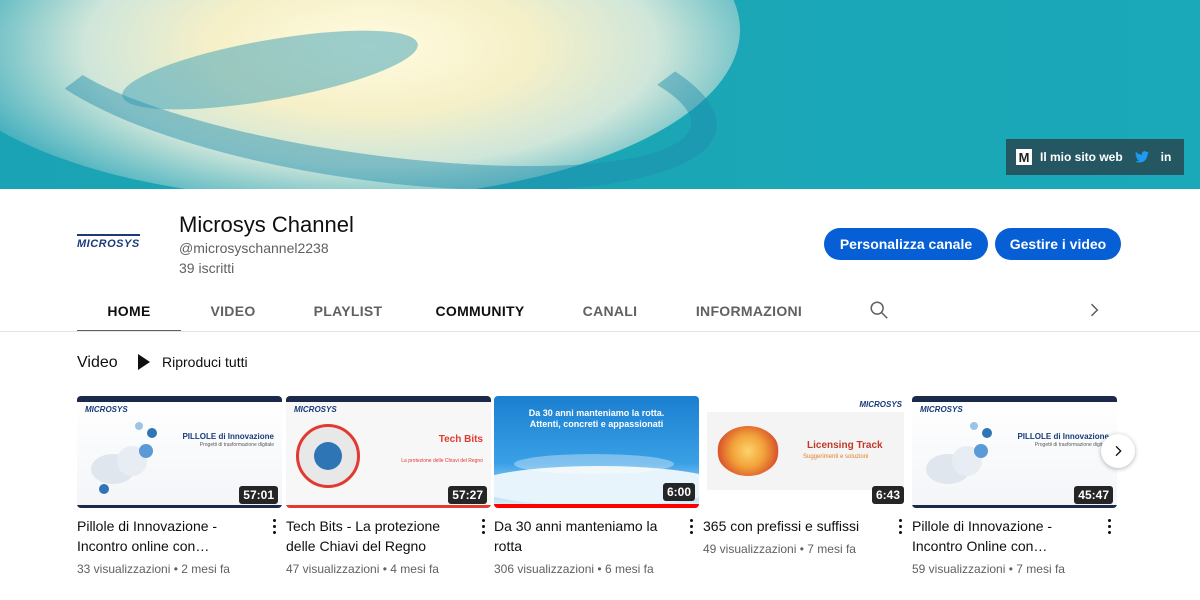 The height and width of the screenshot is (600, 1200). I want to click on thumbnail-heading: Da 30 anni manteniamo la rotta., so click(596, 413).